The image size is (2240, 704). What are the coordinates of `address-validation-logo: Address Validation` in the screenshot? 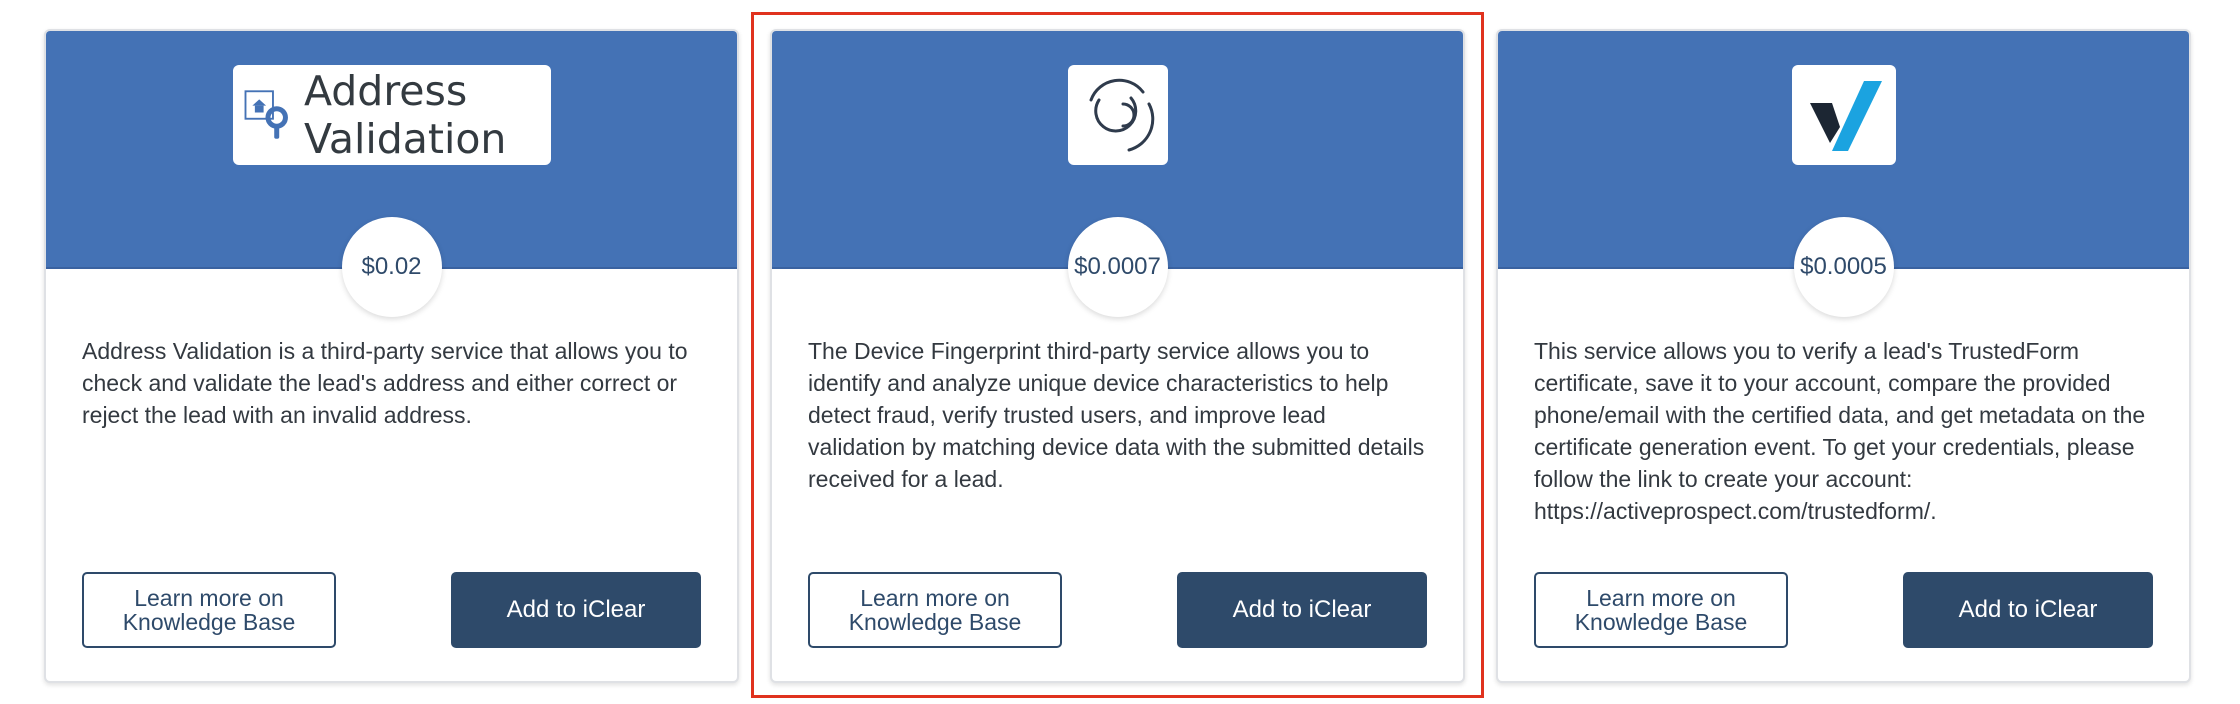 It's located at (391, 115).